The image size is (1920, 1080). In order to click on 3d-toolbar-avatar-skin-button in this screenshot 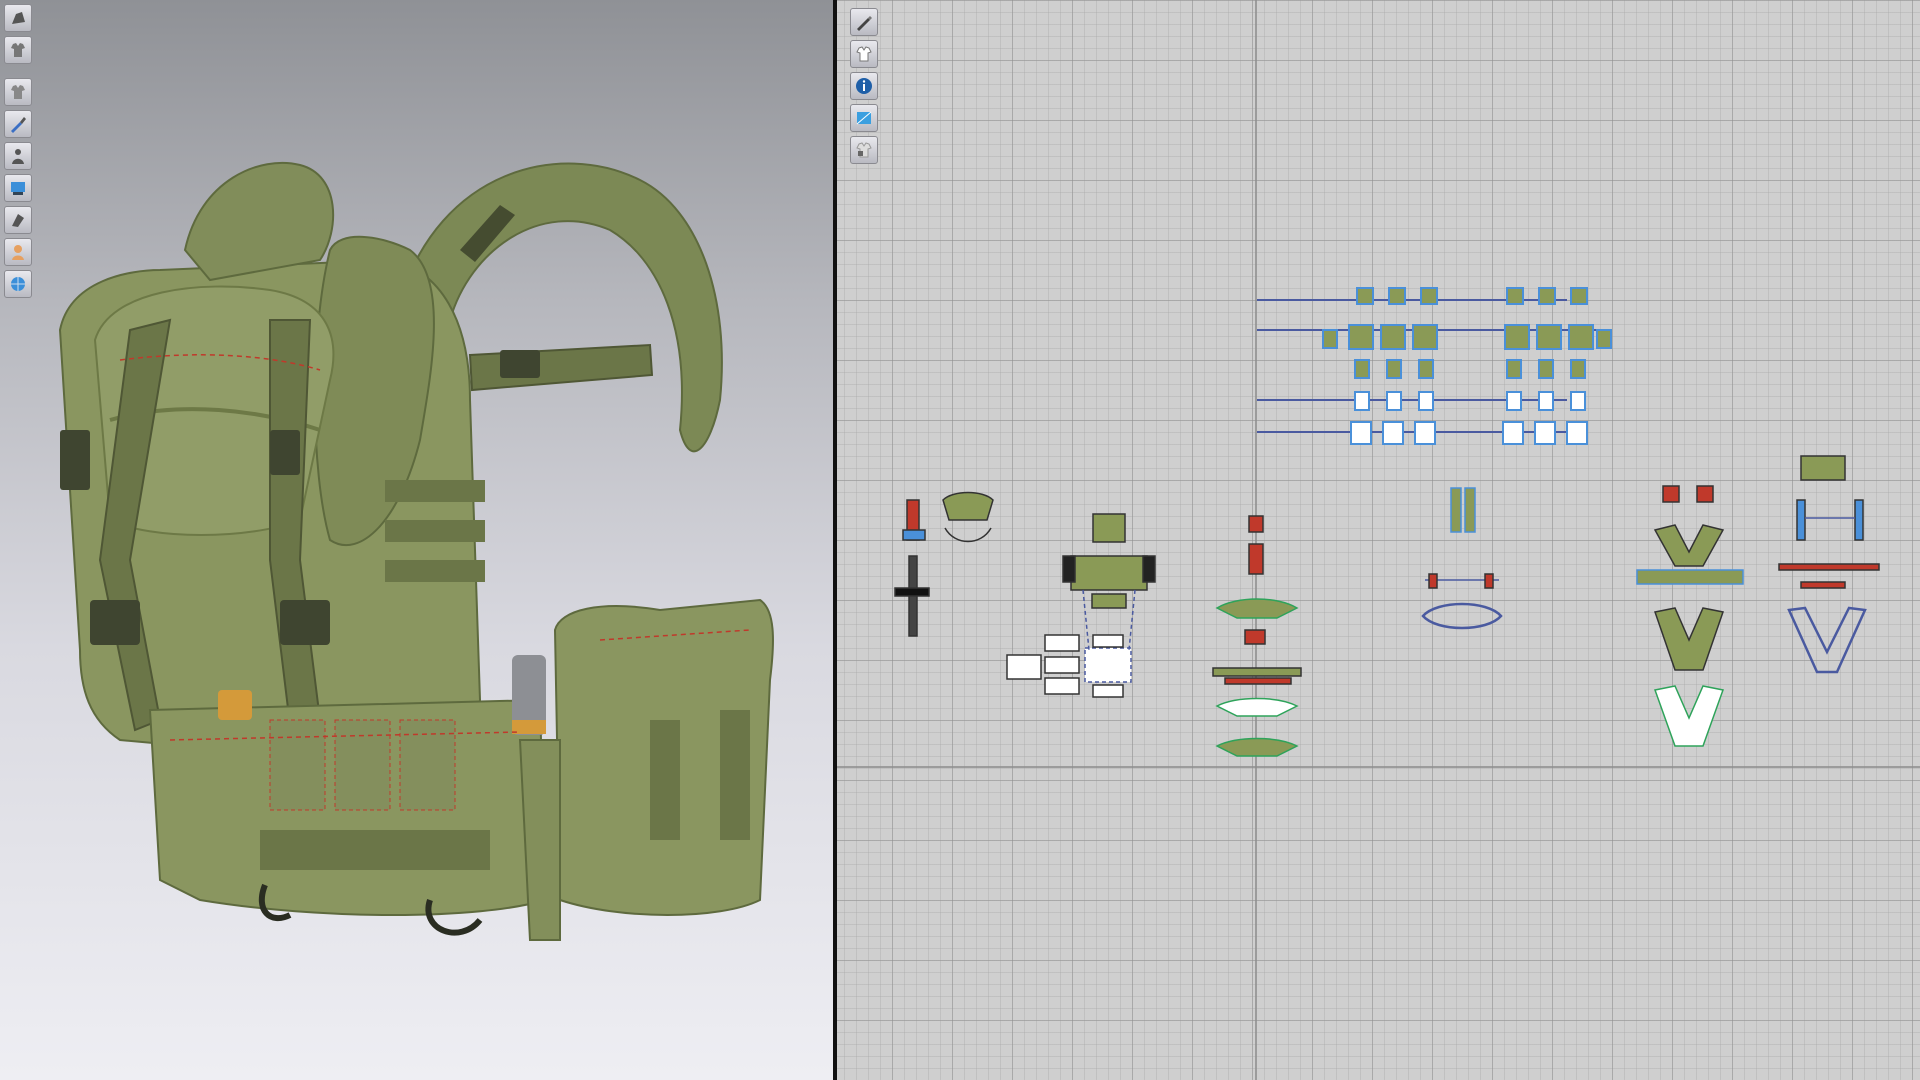, I will do `click(18, 252)`.